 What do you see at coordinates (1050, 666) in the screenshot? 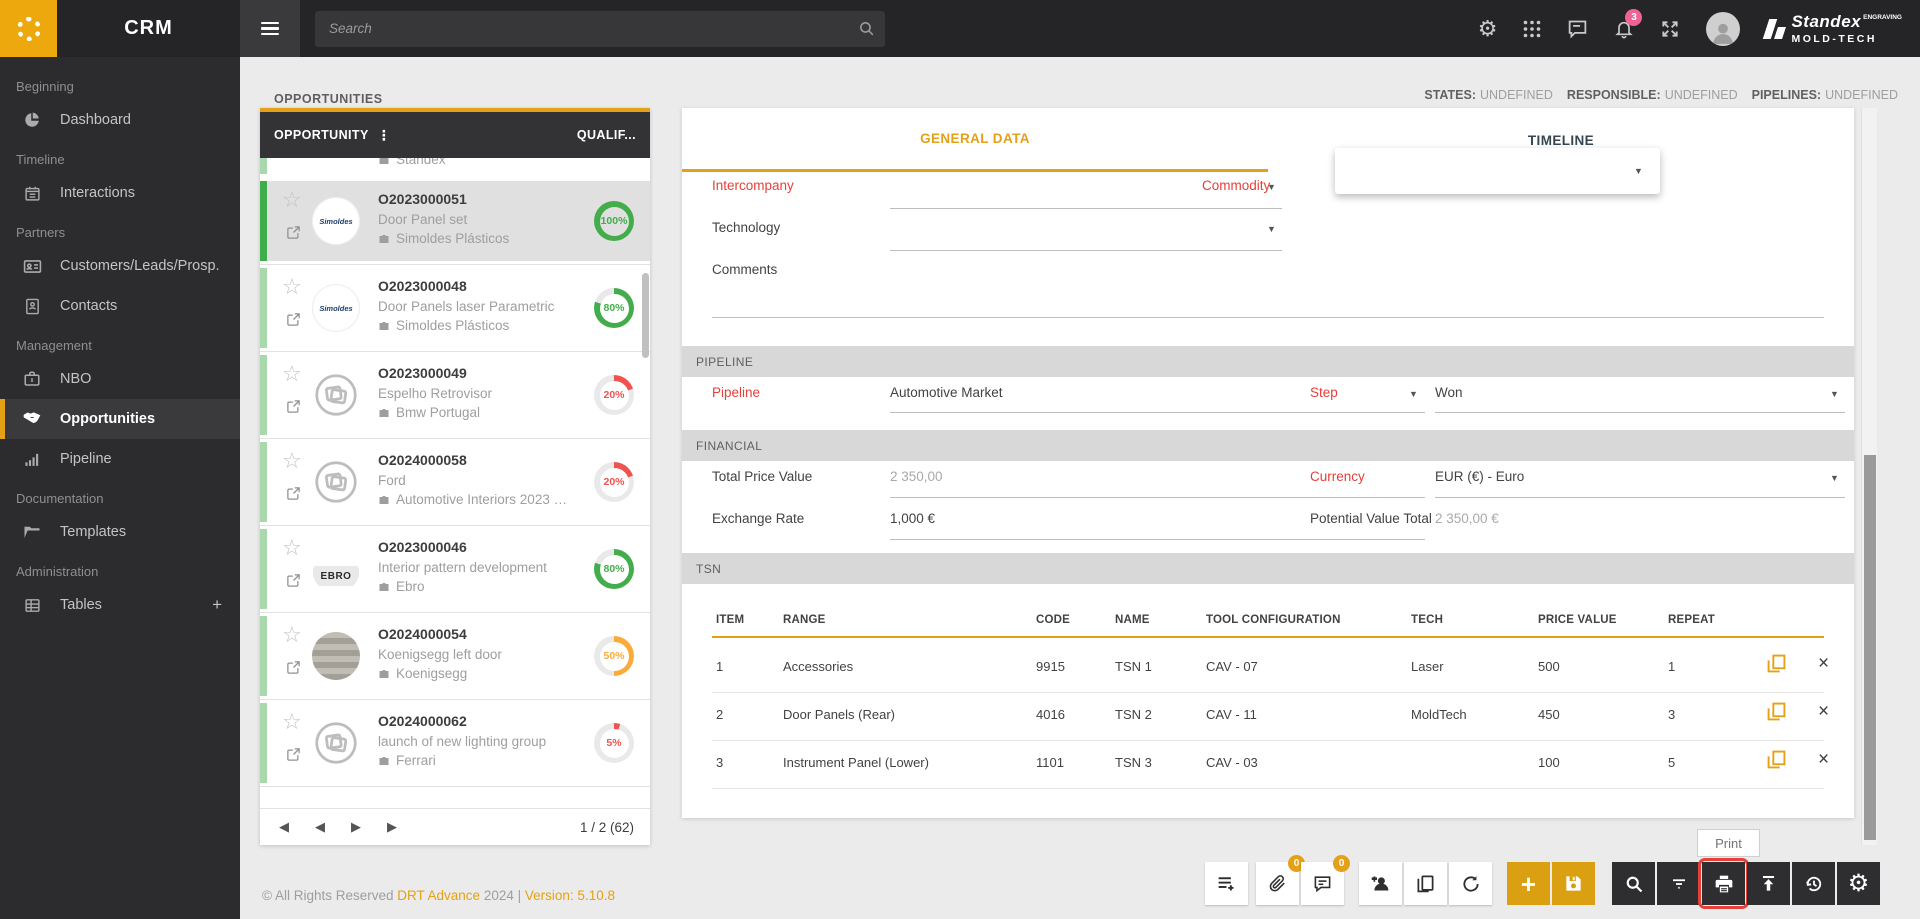
I see `cell-code: 9915` at bounding box center [1050, 666].